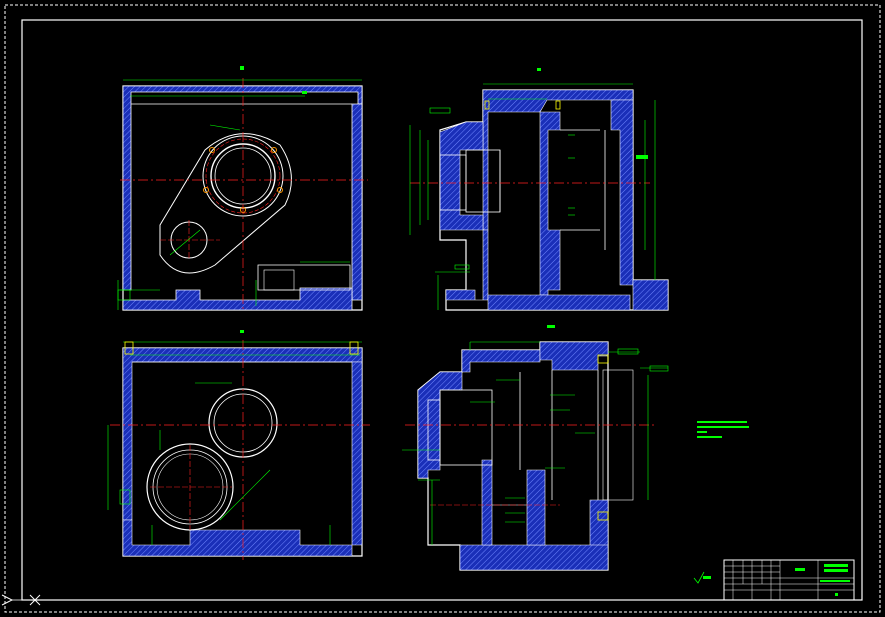 The width and height of the screenshot is (885, 617). I want to click on title-block, so click(789, 580).